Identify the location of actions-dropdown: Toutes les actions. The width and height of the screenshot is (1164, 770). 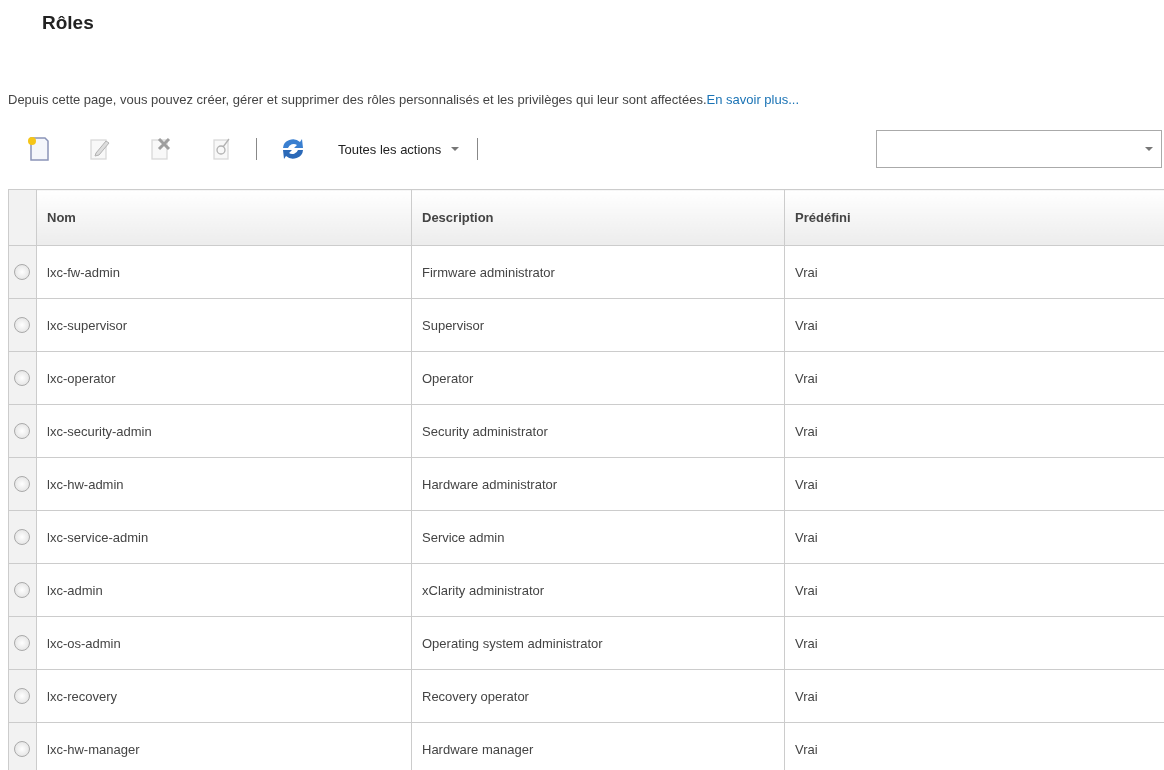
(399, 149).